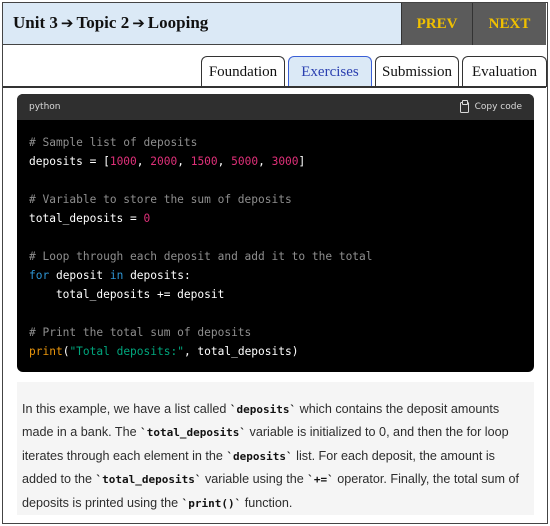  I want to click on code-line: # Print the total sum of deposits, so click(275, 332).